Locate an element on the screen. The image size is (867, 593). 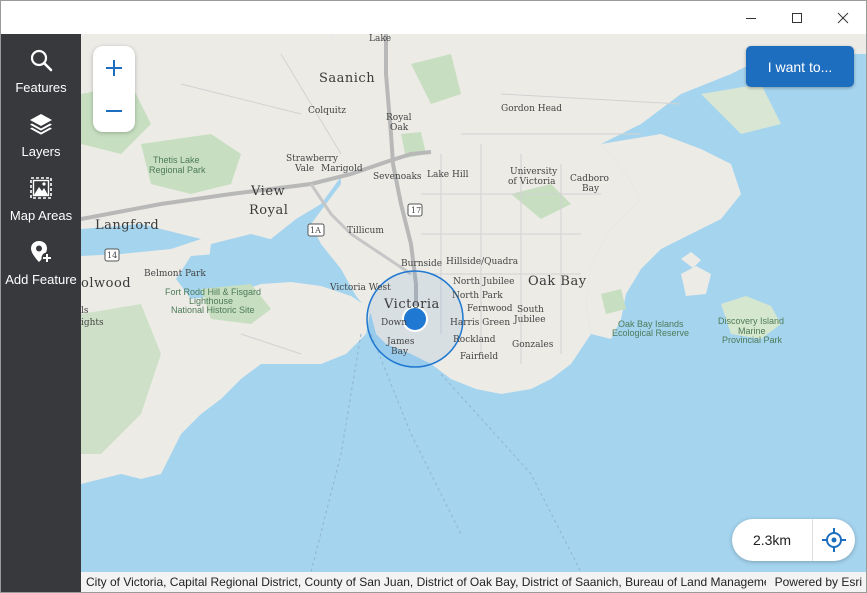
map-label: of Victoria is located at coordinates (532, 182).